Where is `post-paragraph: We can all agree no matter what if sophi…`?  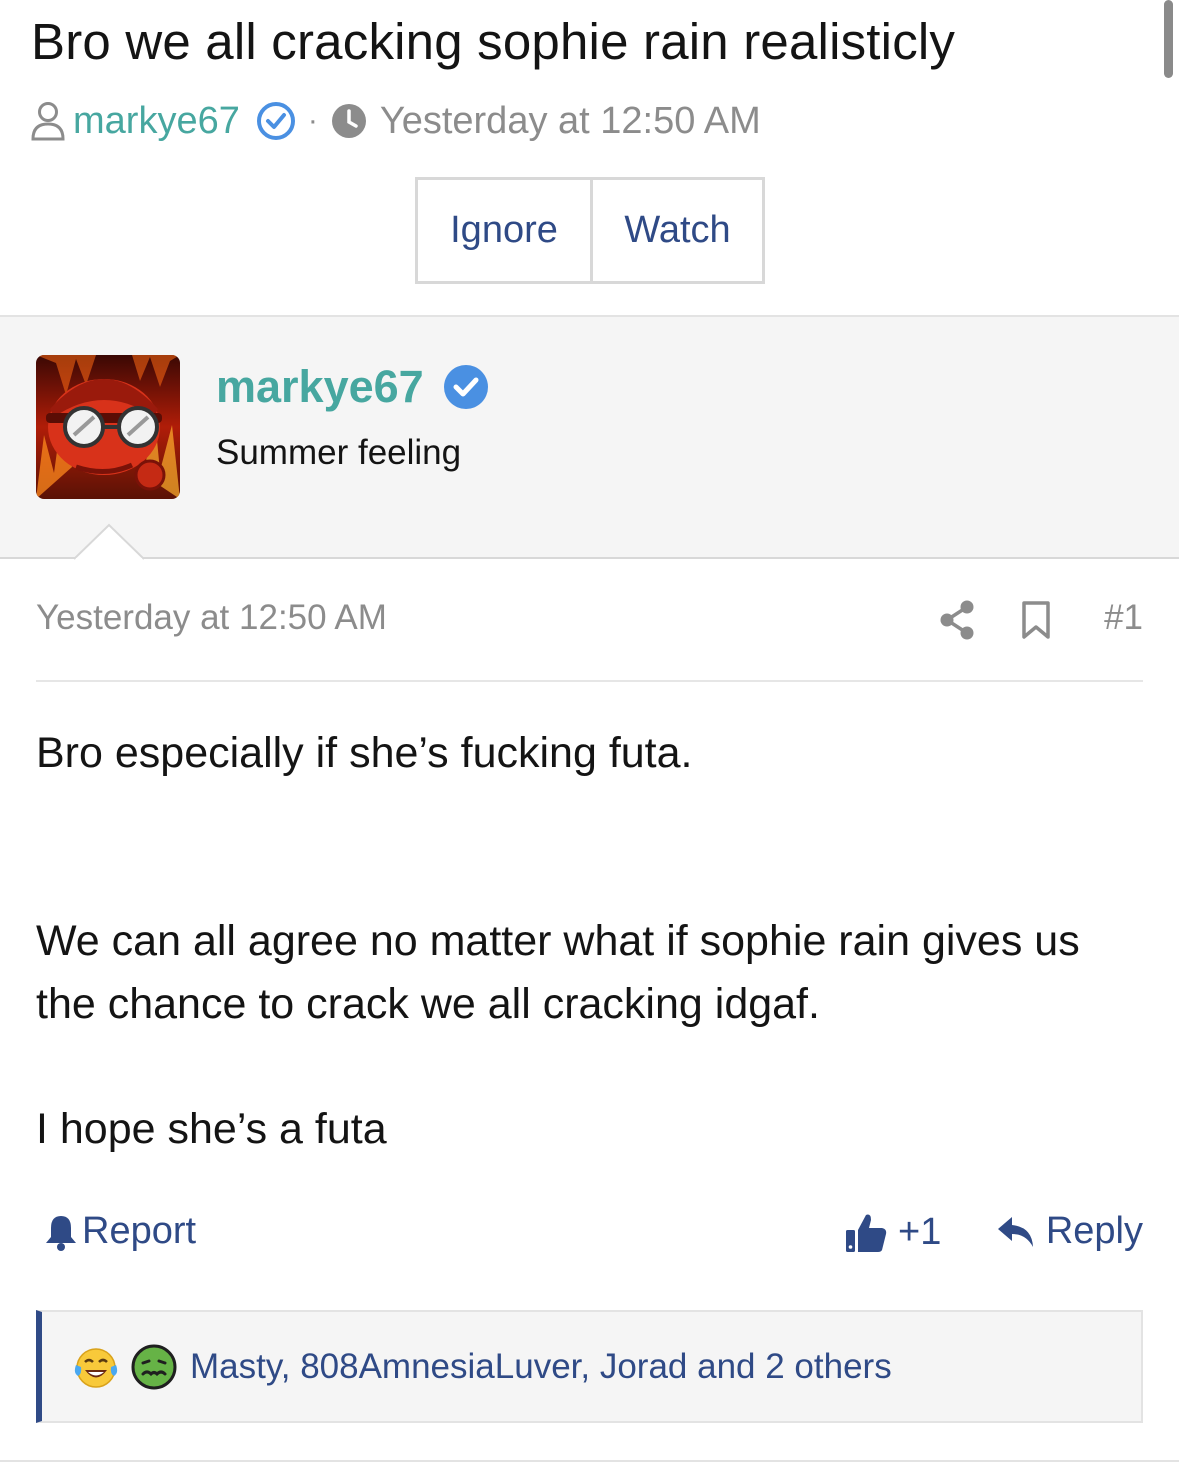 post-paragraph: We can all agree no matter what if sophi… is located at coordinates (558, 972).